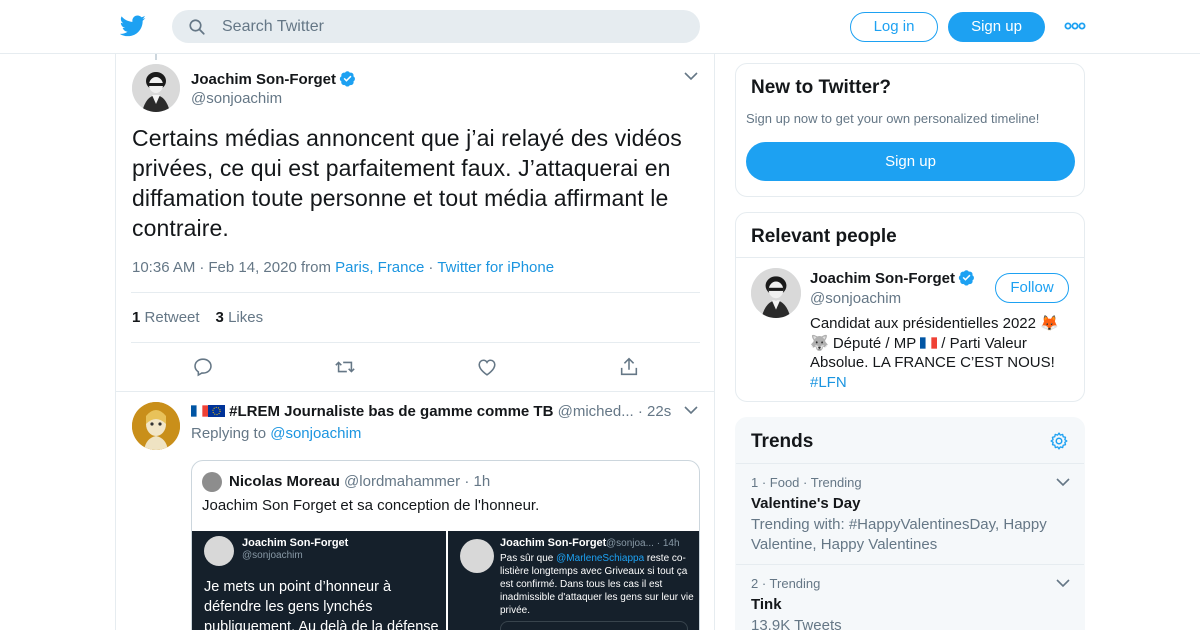 This screenshot has width=1200, height=630. Describe the element at coordinates (172, 317) in the screenshot. I see `retweets-label: Retweet` at that location.